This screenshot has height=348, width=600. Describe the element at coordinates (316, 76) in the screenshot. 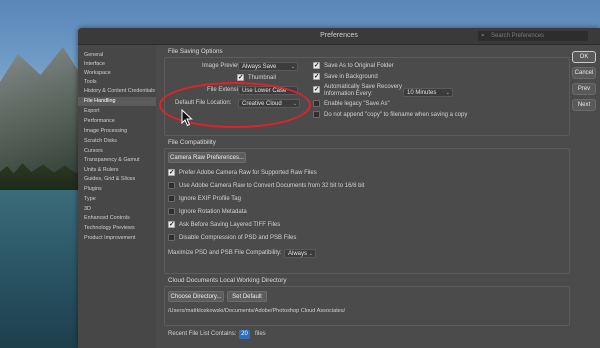

I see `save-background-checkbox` at that location.